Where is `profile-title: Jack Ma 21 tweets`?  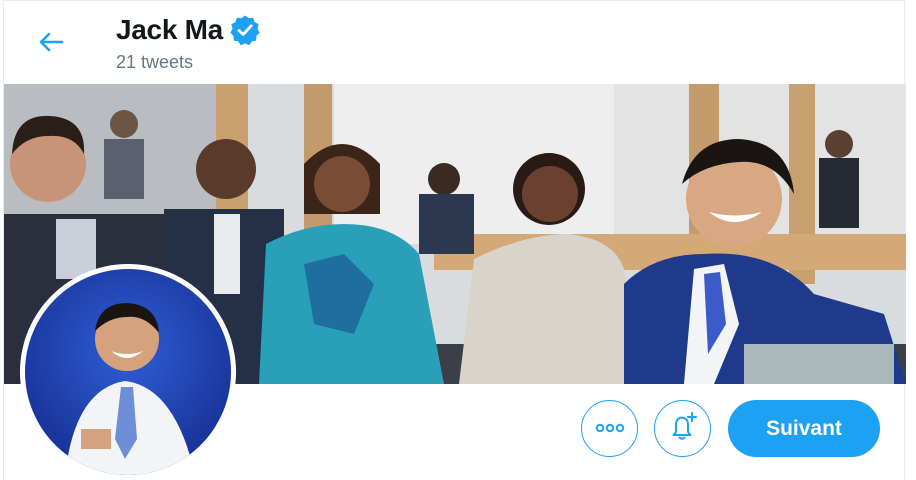 profile-title: Jack Ma 21 tweets is located at coordinates (188, 43).